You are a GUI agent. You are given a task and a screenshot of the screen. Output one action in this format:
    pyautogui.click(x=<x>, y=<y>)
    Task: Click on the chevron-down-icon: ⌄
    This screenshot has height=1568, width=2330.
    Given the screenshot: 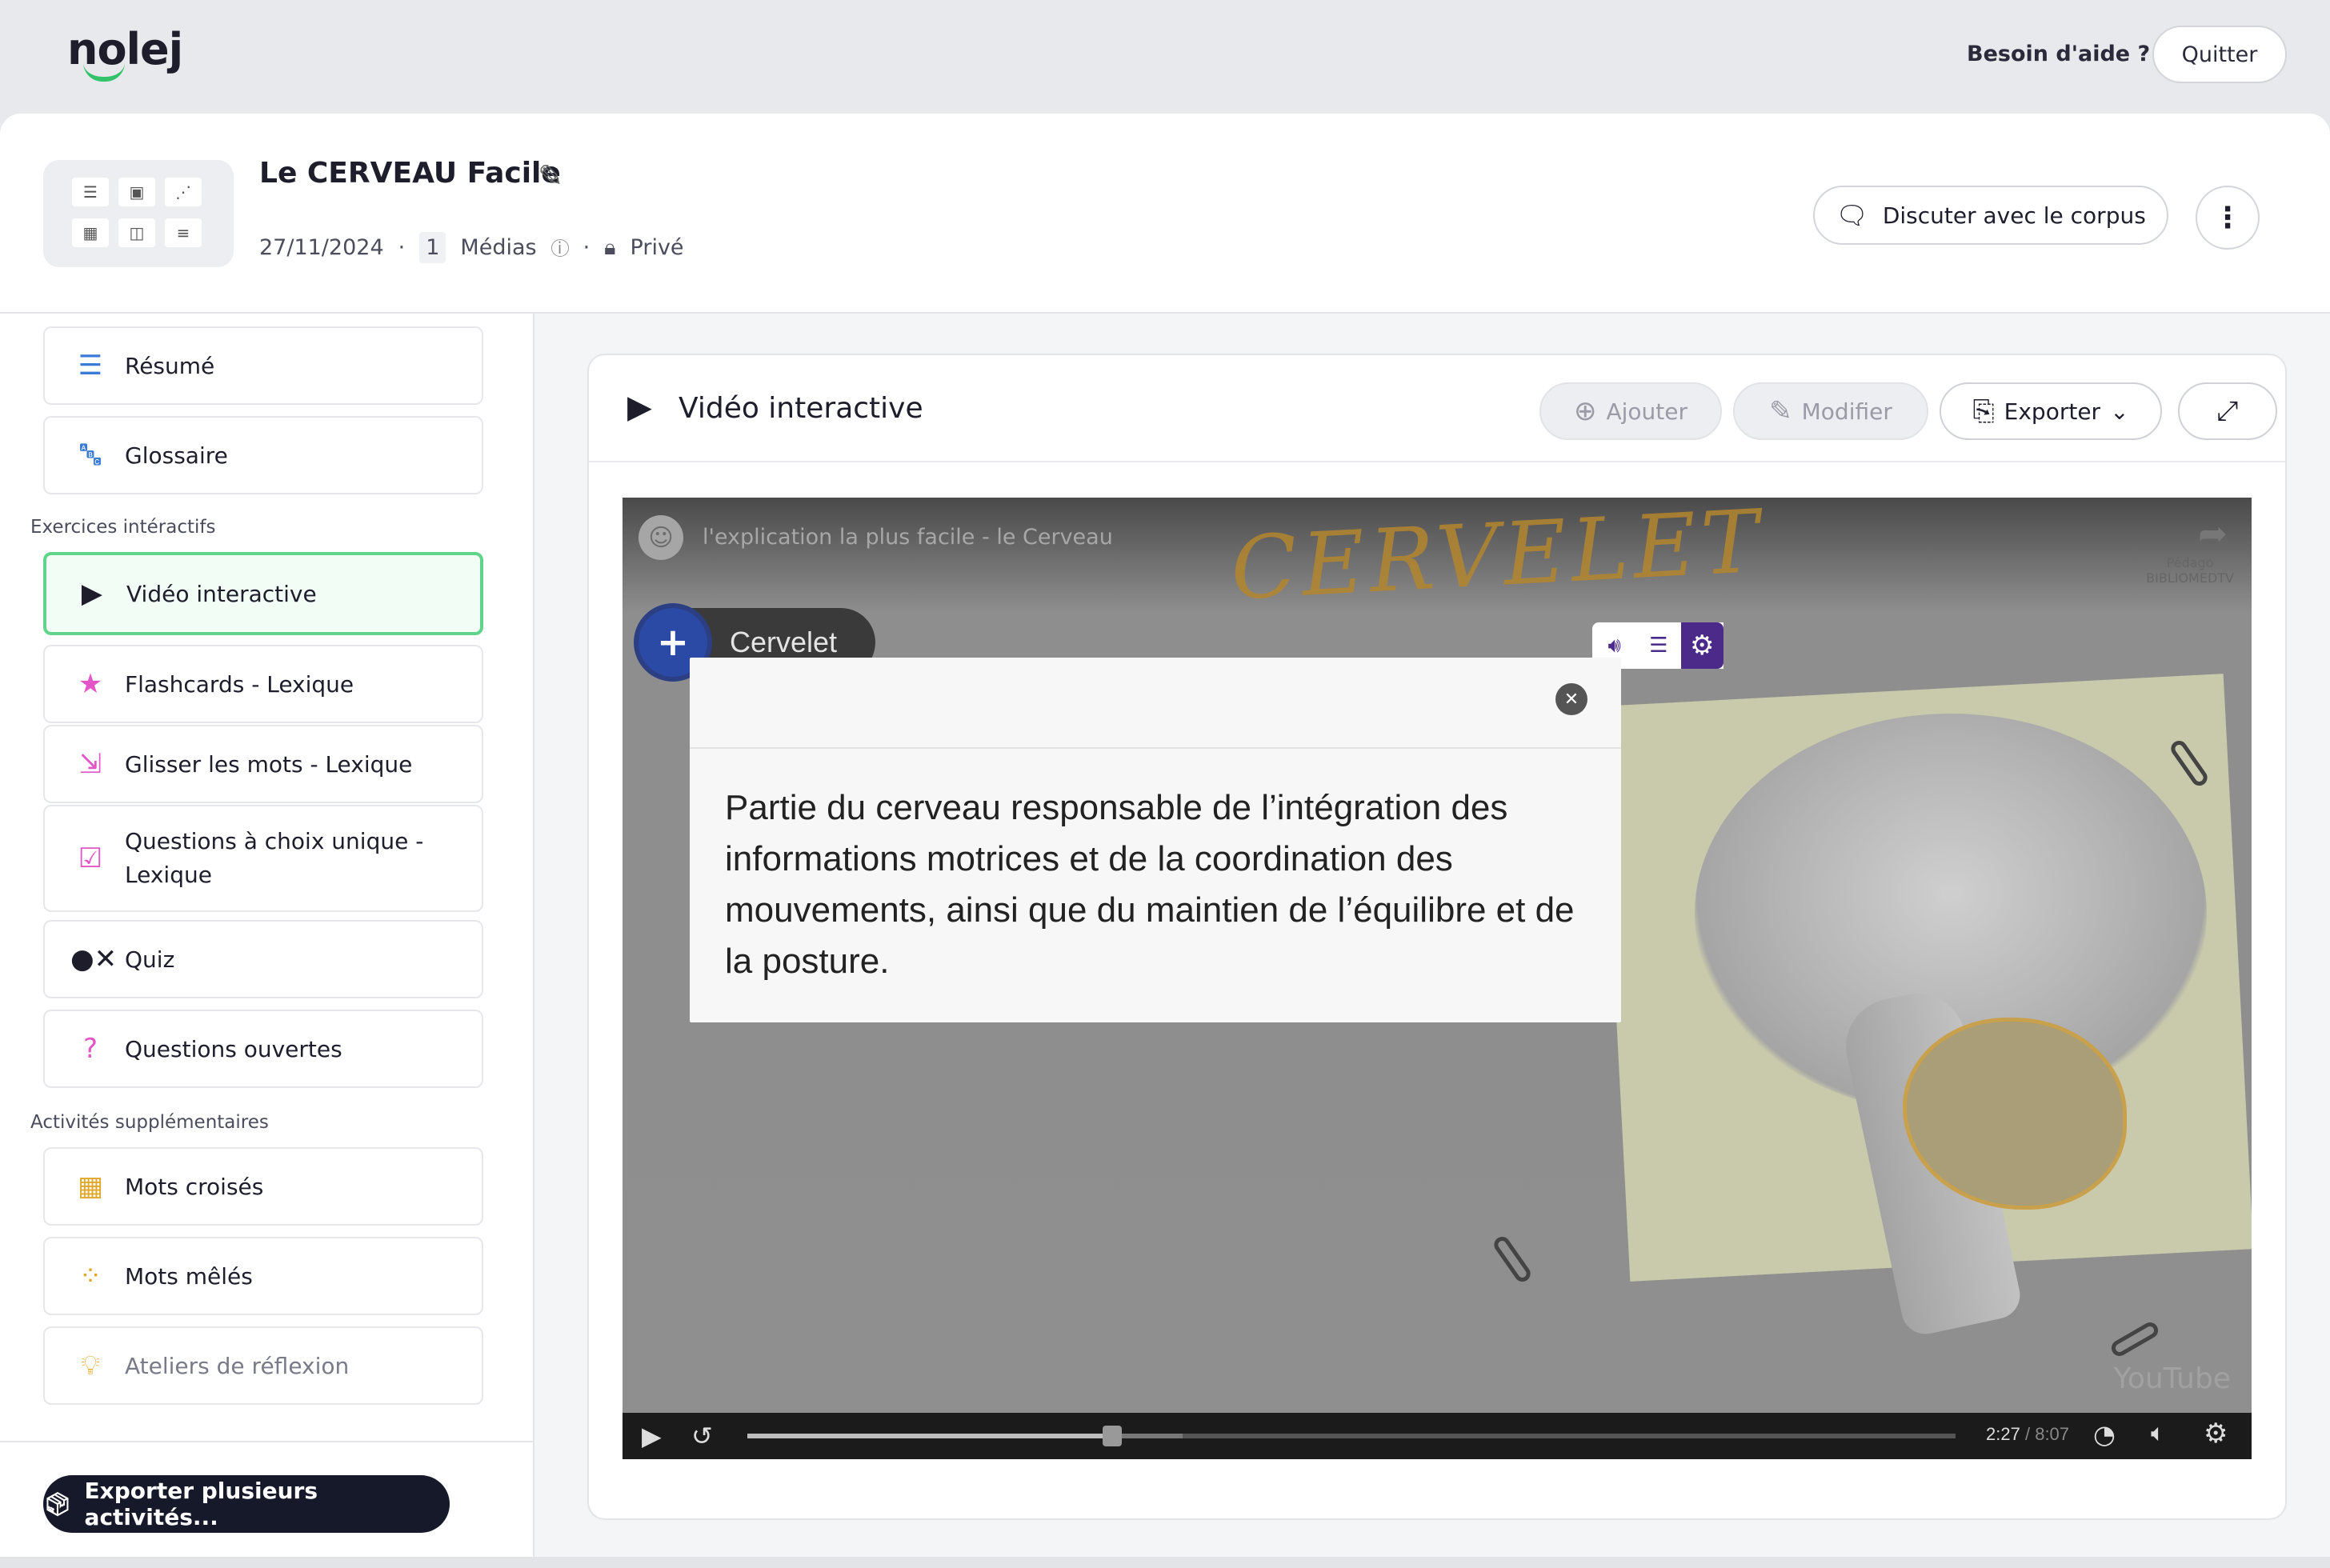 What is the action you would take?
    pyautogui.click(x=2119, y=411)
    